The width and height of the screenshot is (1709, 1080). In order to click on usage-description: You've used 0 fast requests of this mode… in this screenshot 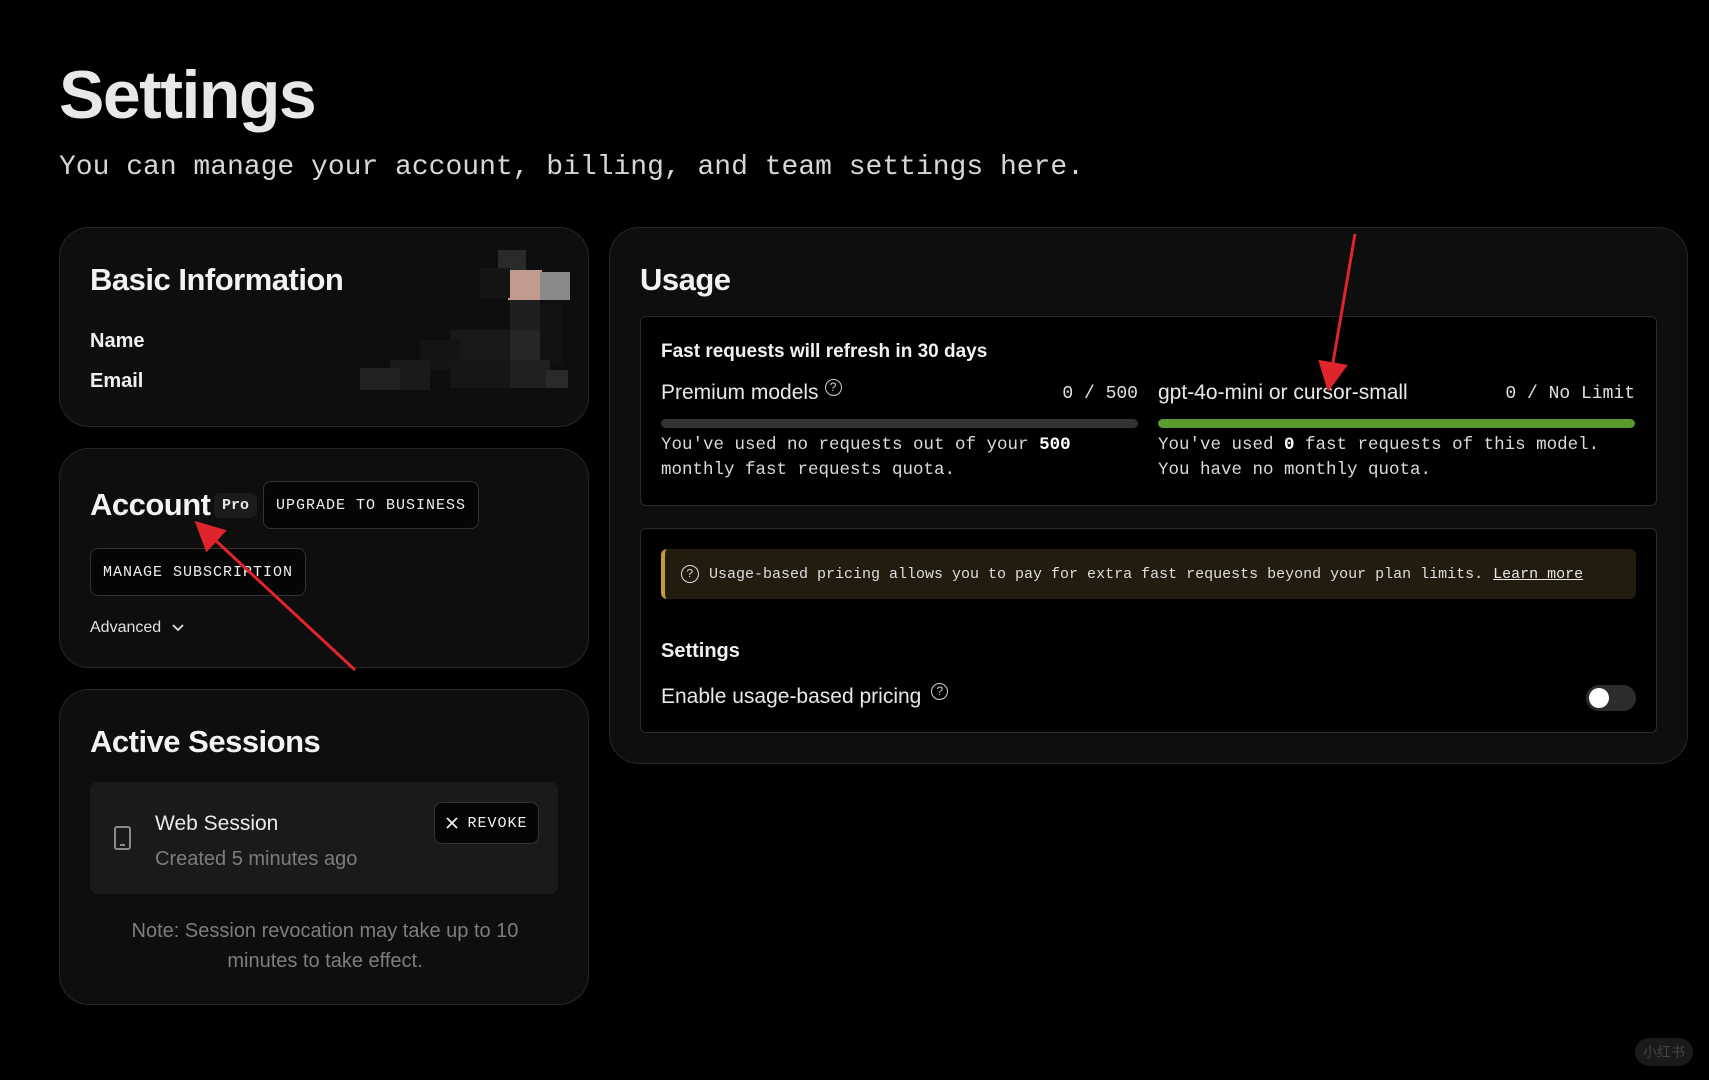, I will do `click(1379, 457)`.